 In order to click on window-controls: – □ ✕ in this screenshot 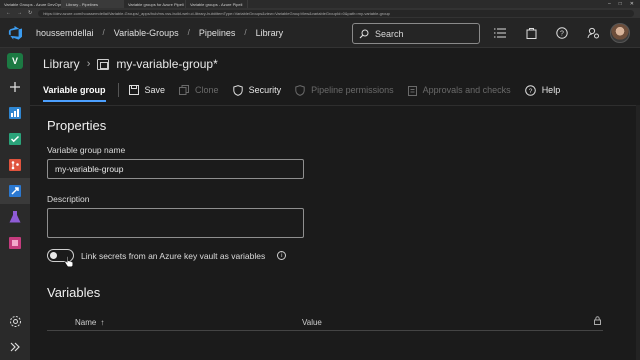, I will do `click(624, 4)`.